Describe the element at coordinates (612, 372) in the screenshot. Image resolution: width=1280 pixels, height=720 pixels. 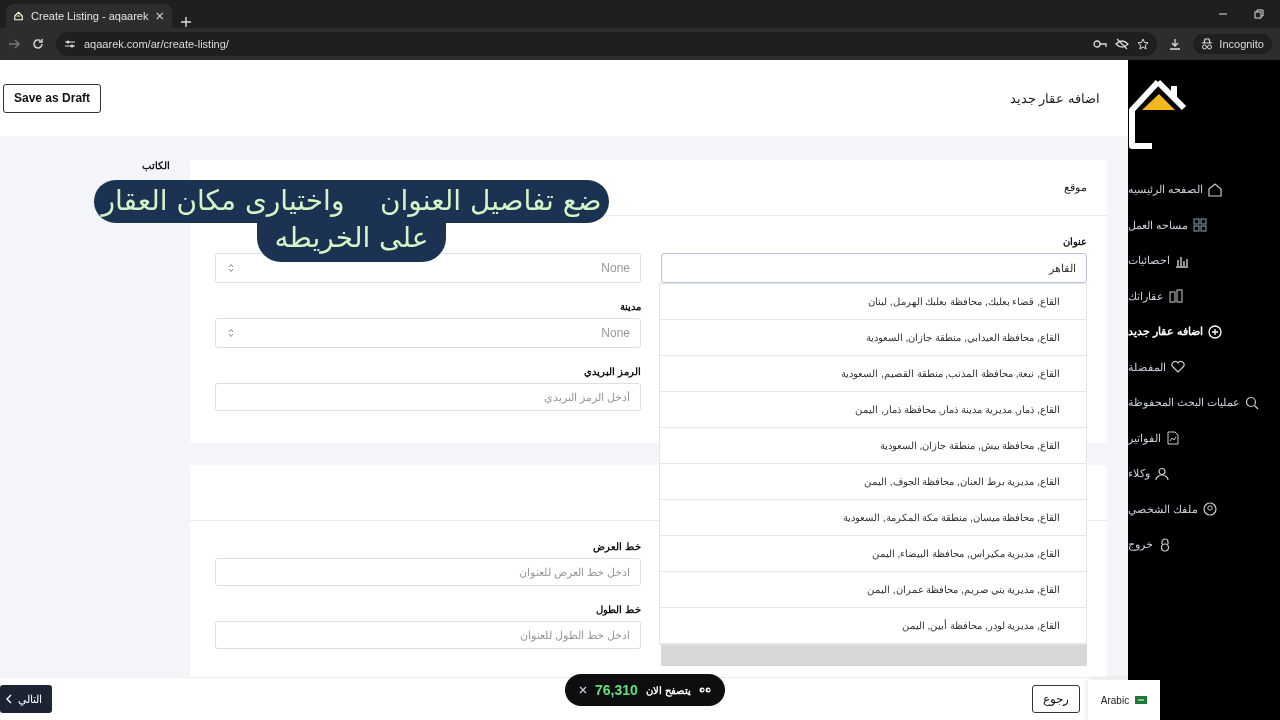
I see `field-label: الرمز البريدي` at that location.